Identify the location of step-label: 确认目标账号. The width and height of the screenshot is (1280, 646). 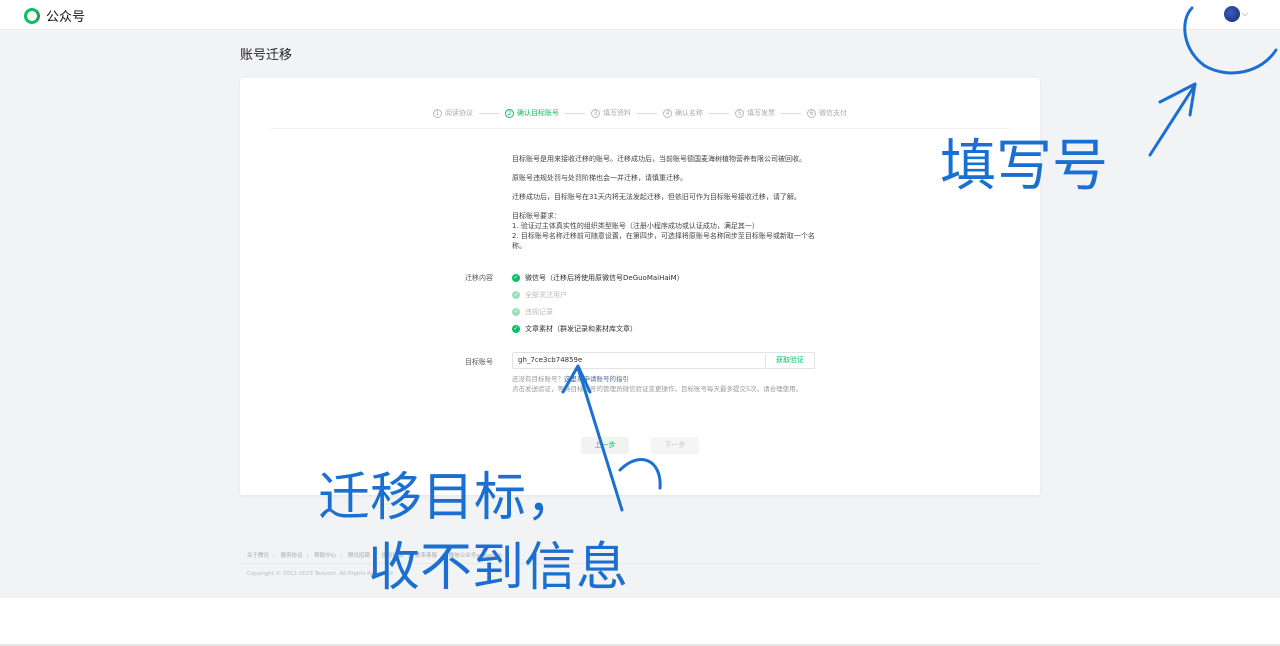
(538, 113).